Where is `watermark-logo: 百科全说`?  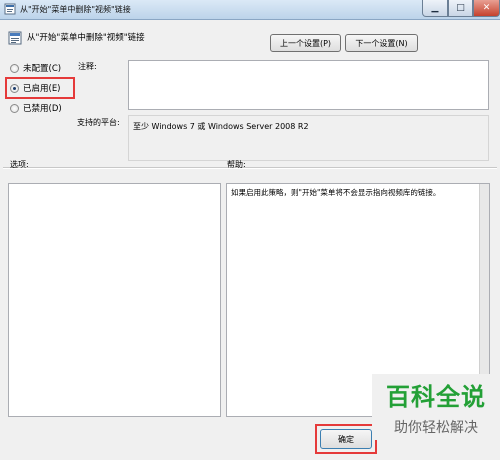
watermark-logo: 百科全说 is located at coordinates (436, 394).